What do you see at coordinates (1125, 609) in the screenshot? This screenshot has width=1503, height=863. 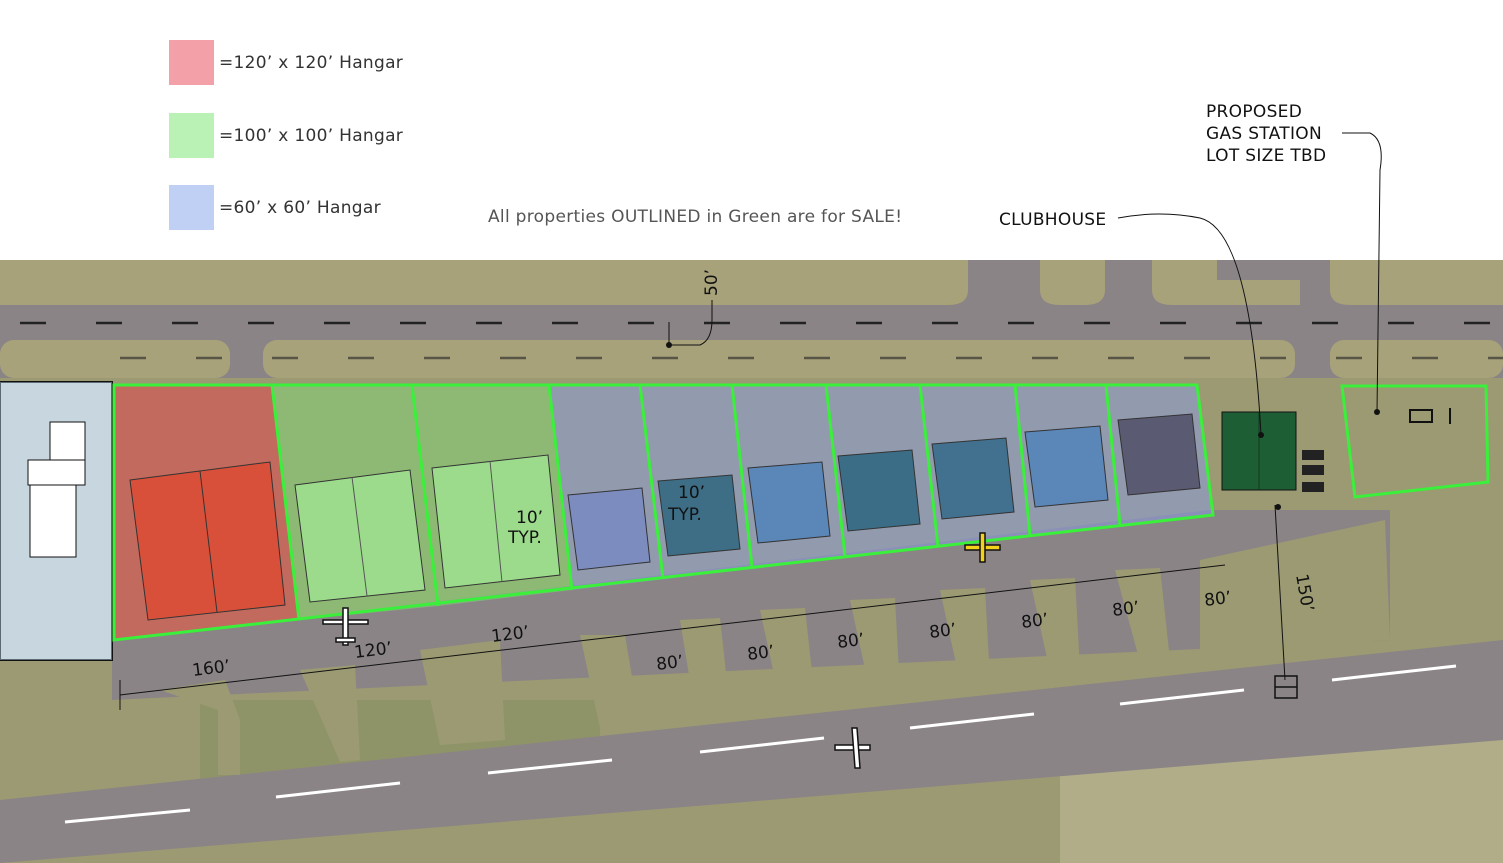 I see `dim-lot-width-9: 80’` at bounding box center [1125, 609].